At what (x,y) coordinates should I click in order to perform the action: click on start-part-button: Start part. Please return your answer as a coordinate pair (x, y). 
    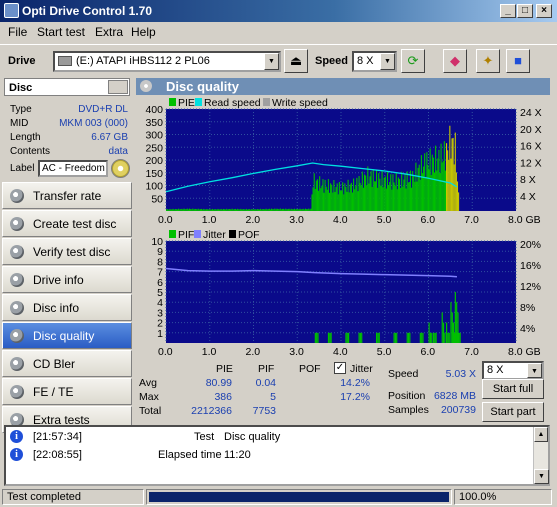
    Looking at the image, I should click on (513, 412).